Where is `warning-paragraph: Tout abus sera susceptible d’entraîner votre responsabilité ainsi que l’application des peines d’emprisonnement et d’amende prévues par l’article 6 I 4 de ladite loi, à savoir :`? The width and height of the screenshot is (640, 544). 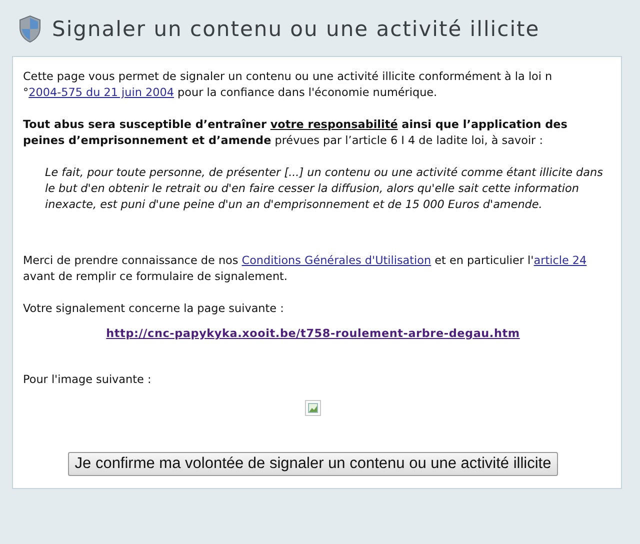
warning-paragraph: Tout abus sera susceptible d’entraîner votre responsabilité ainsi que l’application des peines d’emprisonnement et d’amende prévues par l’article 6 I 4 de ladite loi, à savoir : is located at coordinates (295, 133).